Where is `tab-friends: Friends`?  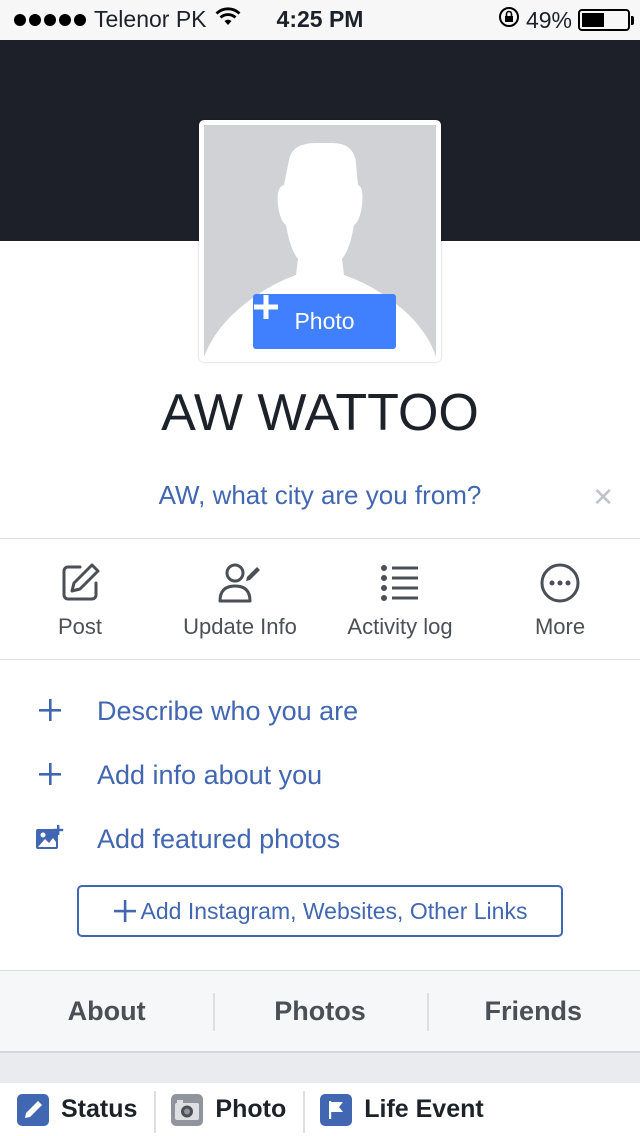 tab-friends: Friends is located at coordinates (533, 1011).